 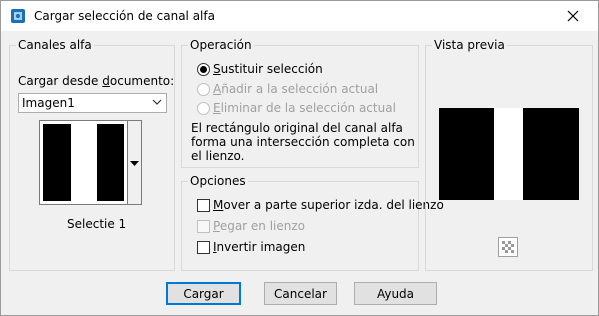 What do you see at coordinates (299, 16) in the screenshot?
I see `title-bar: Cargar selección de canal alfa` at bounding box center [299, 16].